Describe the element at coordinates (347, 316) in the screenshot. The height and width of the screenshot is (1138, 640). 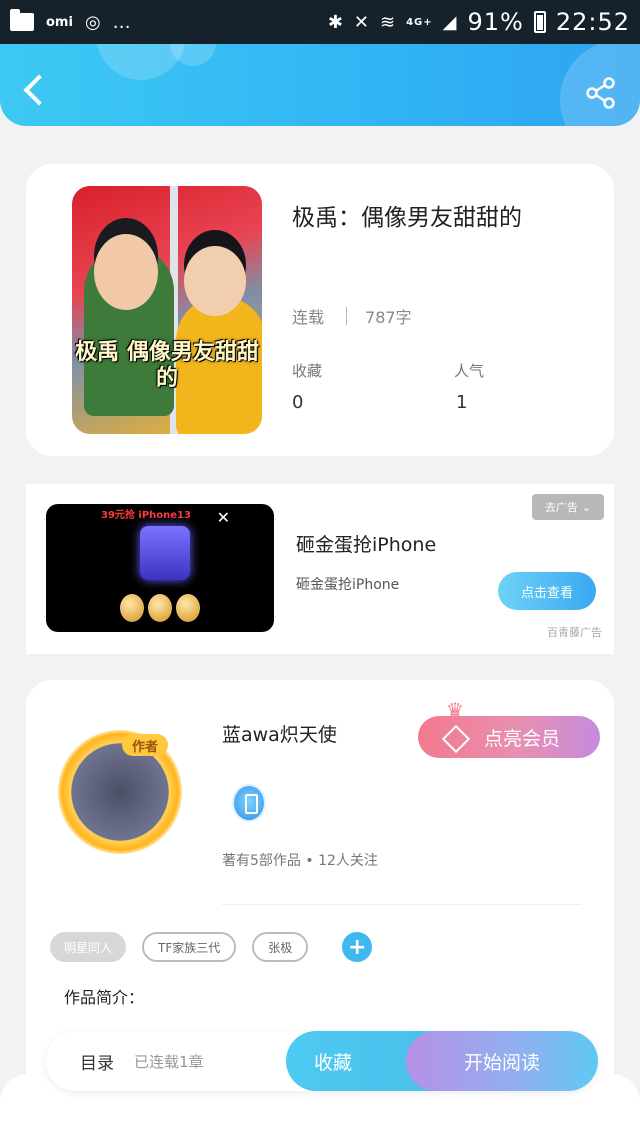
I see `meta-divider` at that location.